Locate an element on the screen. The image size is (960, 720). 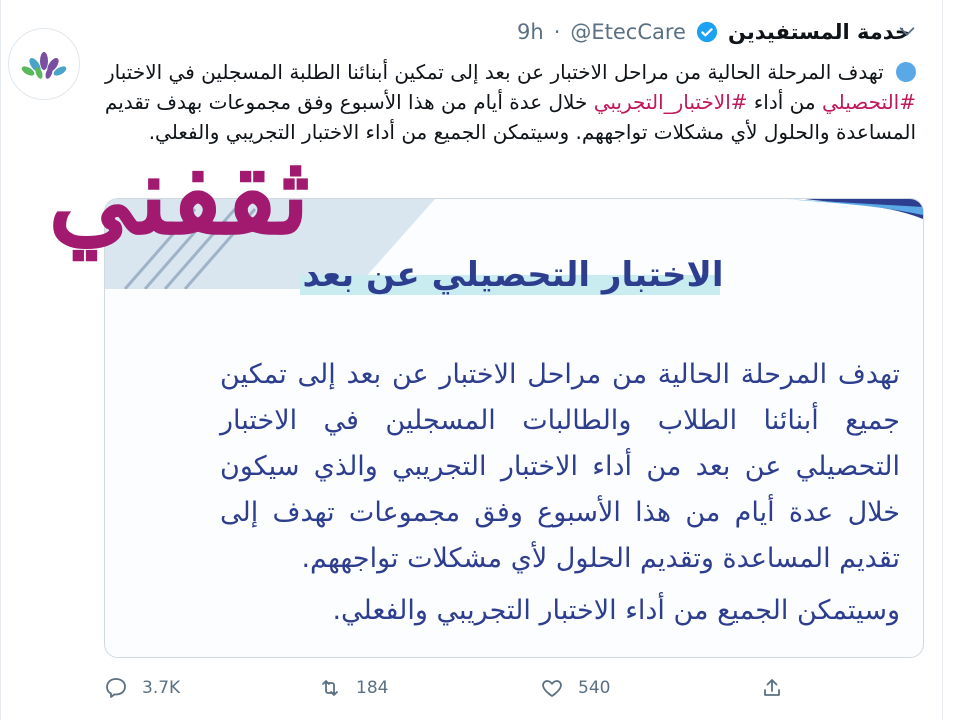
left-border is located at coordinates (0, 360).